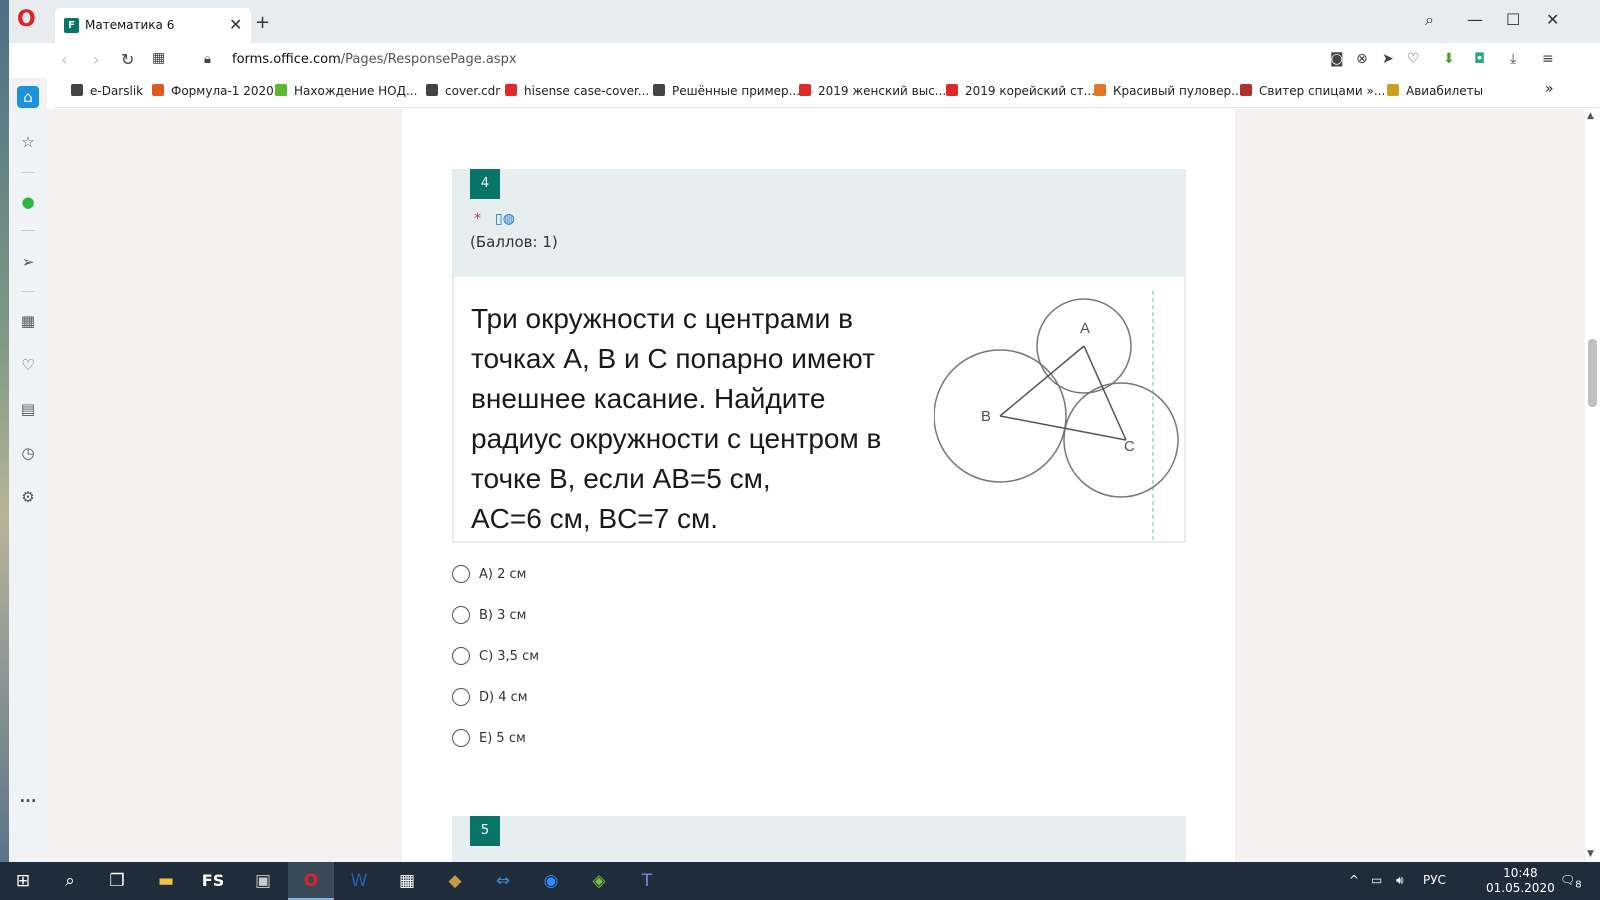  What do you see at coordinates (127, 59) in the screenshot?
I see `reload-icon: ↻` at bounding box center [127, 59].